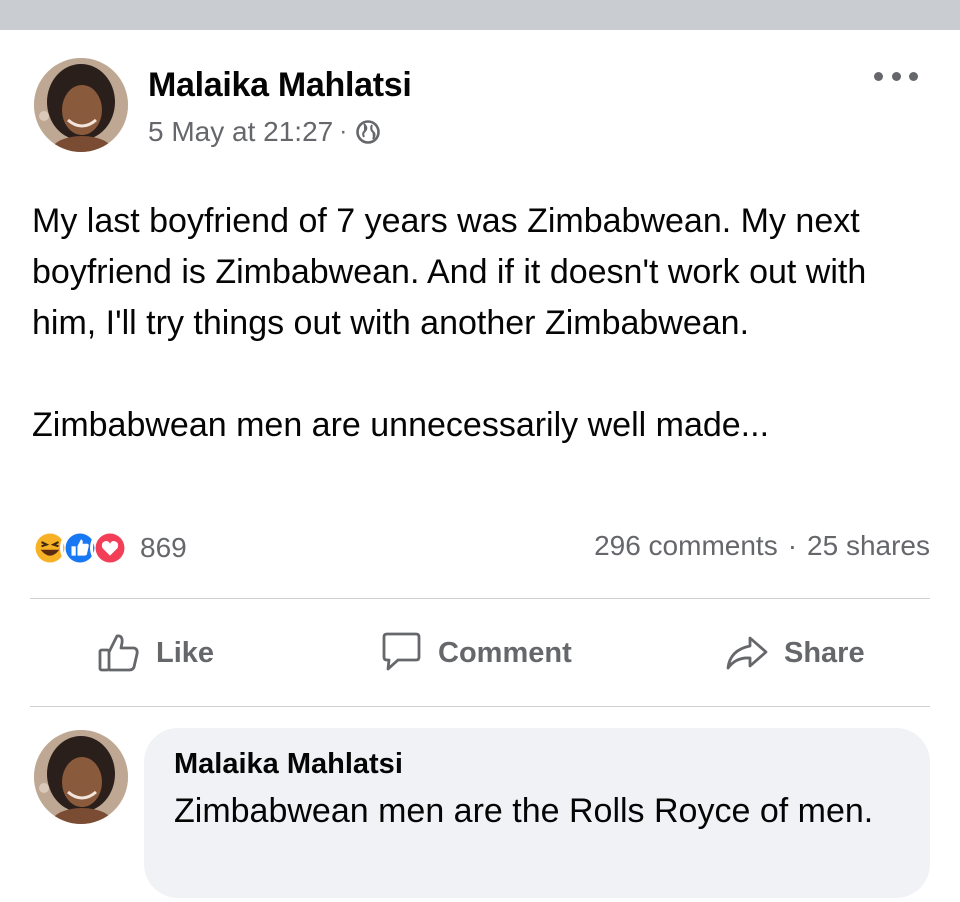  What do you see at coordinates (824, 652) in the screenshot?
I see `share-label: Share` at bounding box center [824, 652].